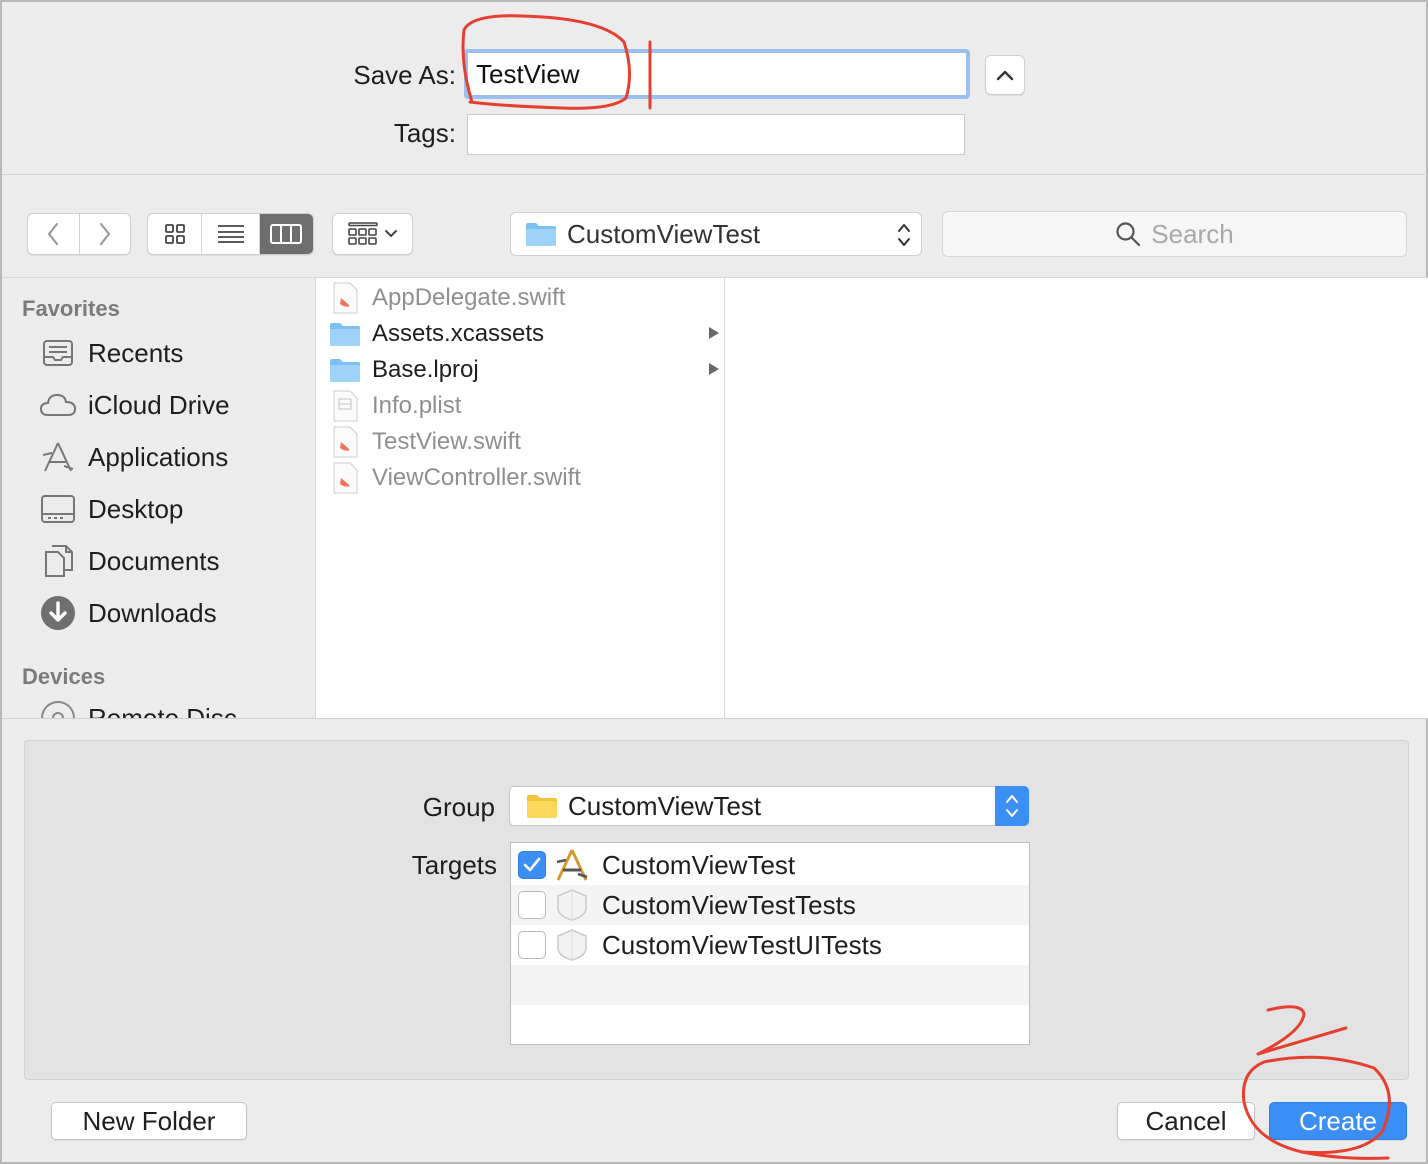 This screenshot has width=1428, height=1164. I want to click on icon-view-icon, so click(174, 234).